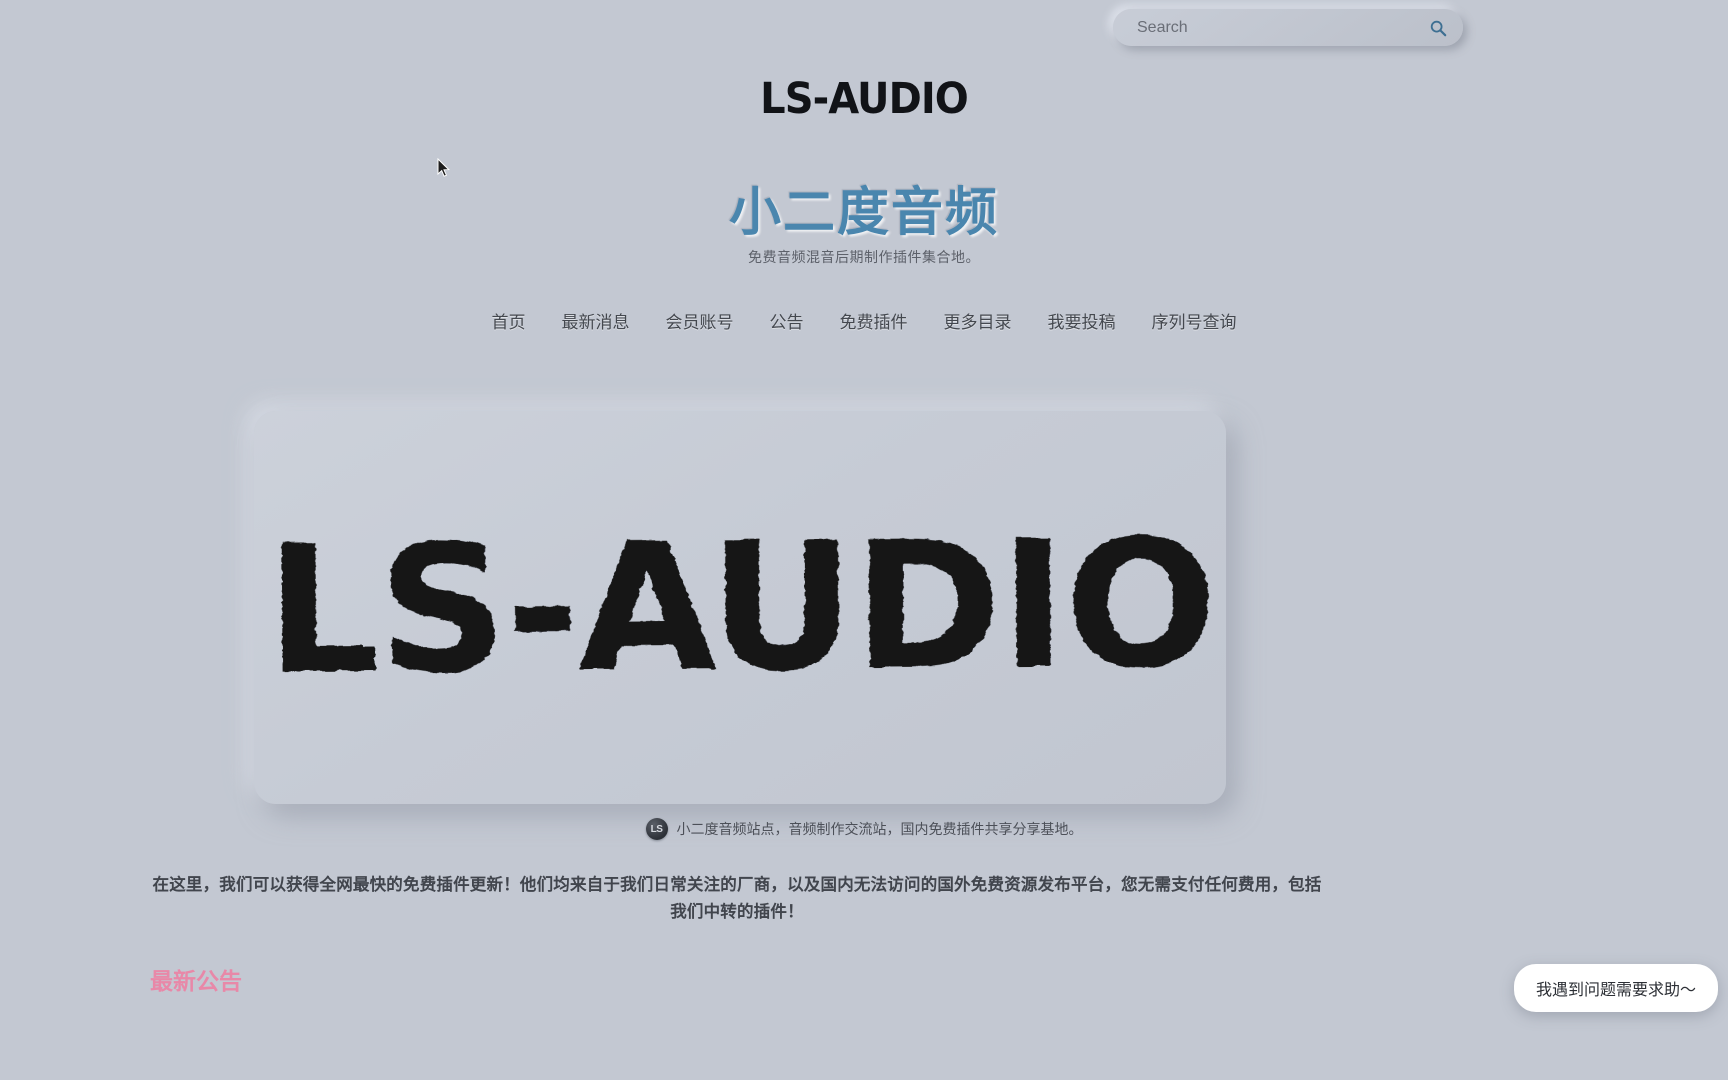  What do you see at coordinates (444, 167) in the screenshot?
I see `mouse-cursor` at bounding box center [444, 167].